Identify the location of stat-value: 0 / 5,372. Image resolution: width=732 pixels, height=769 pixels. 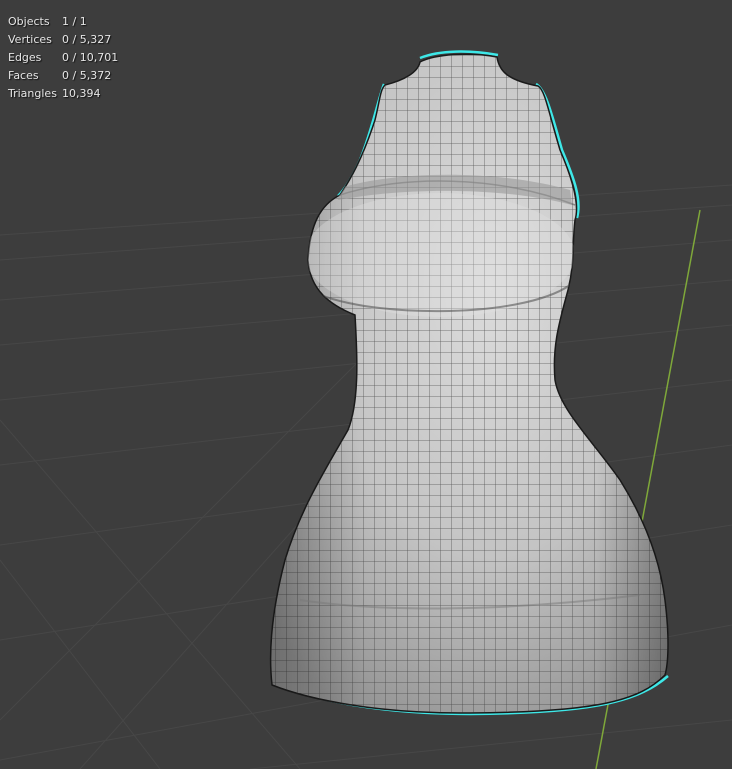
(87, 75).